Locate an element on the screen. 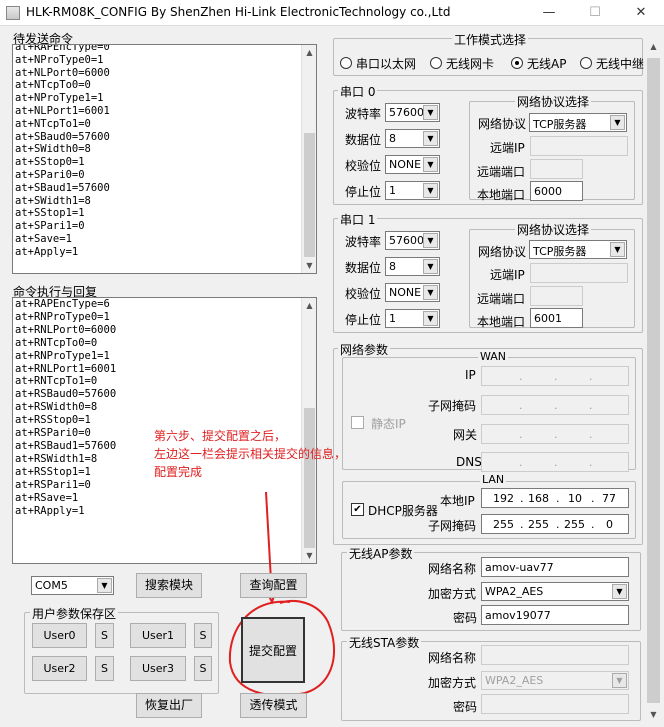 This screenshot has width=664, height=727. lan-mask-octet-3: 255 is located at coordinates (574, 524).